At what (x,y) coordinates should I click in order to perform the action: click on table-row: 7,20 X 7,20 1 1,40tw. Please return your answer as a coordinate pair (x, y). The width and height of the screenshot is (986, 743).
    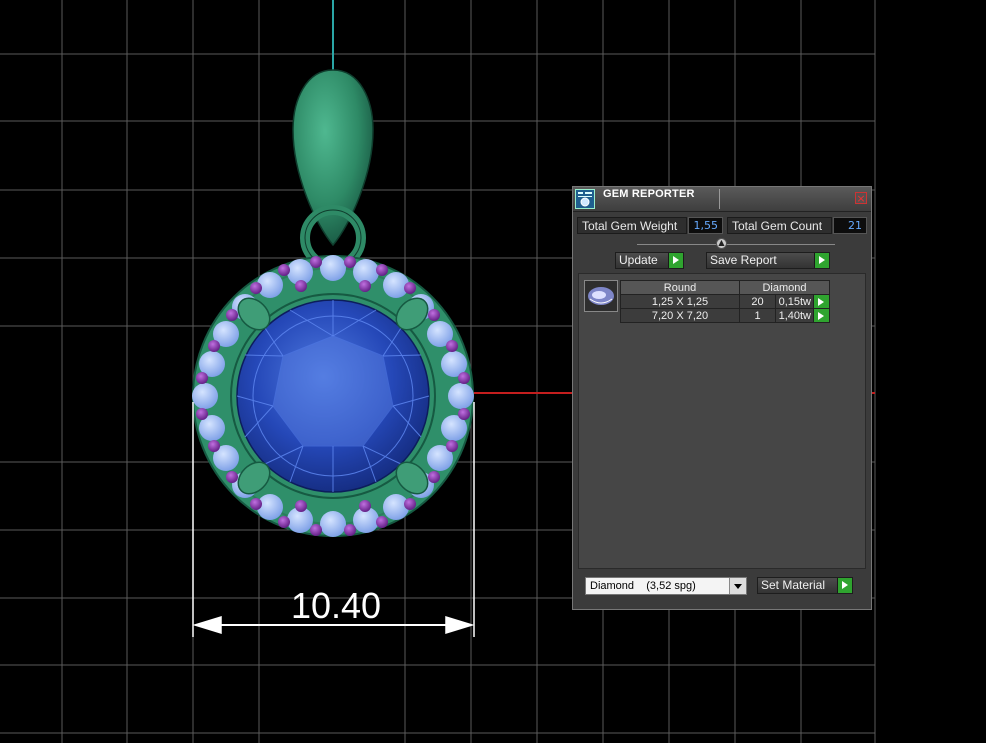
    Looking at the image, I should click on (725, 315).